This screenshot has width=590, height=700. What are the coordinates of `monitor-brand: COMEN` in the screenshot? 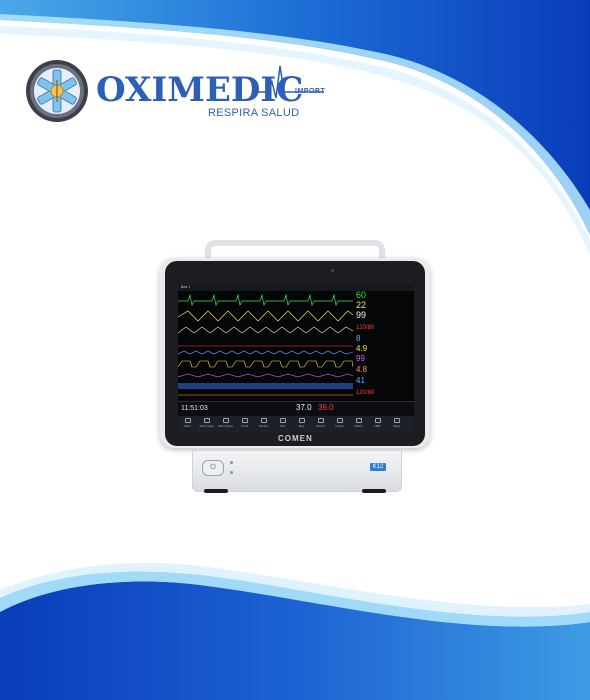 It's located at (295, 438).